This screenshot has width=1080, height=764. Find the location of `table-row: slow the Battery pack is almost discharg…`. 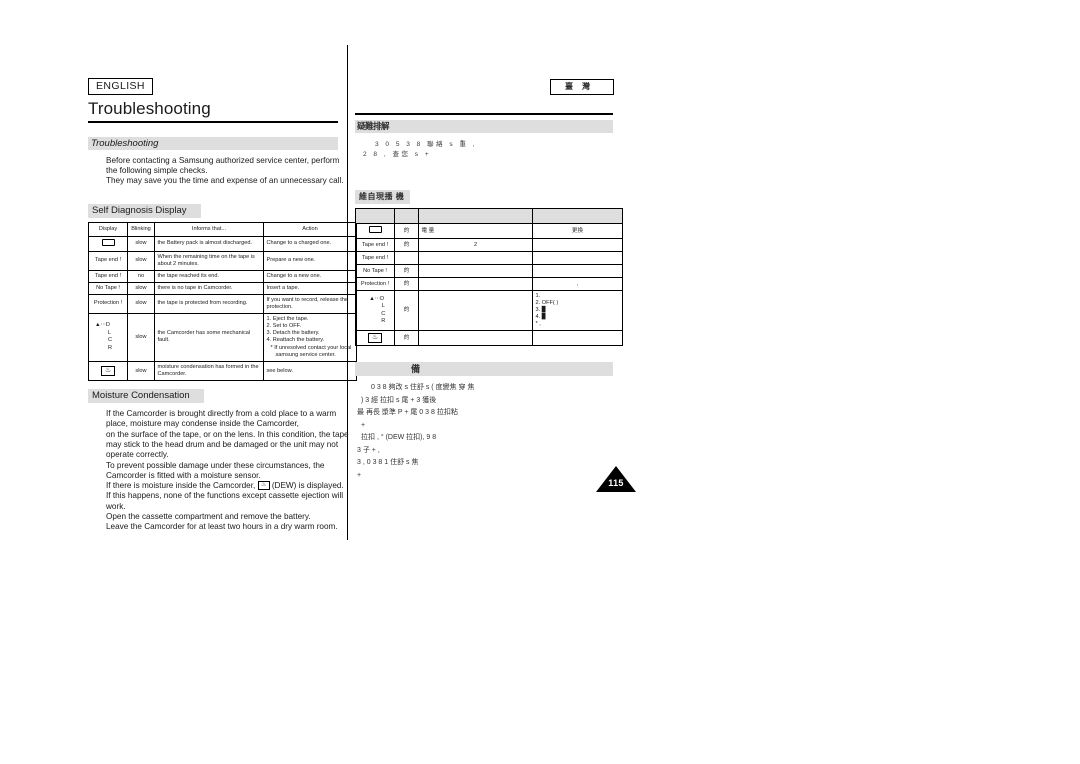

table-row: slow the Battery pack is almost discharg… is located at coordinates (222, 243).